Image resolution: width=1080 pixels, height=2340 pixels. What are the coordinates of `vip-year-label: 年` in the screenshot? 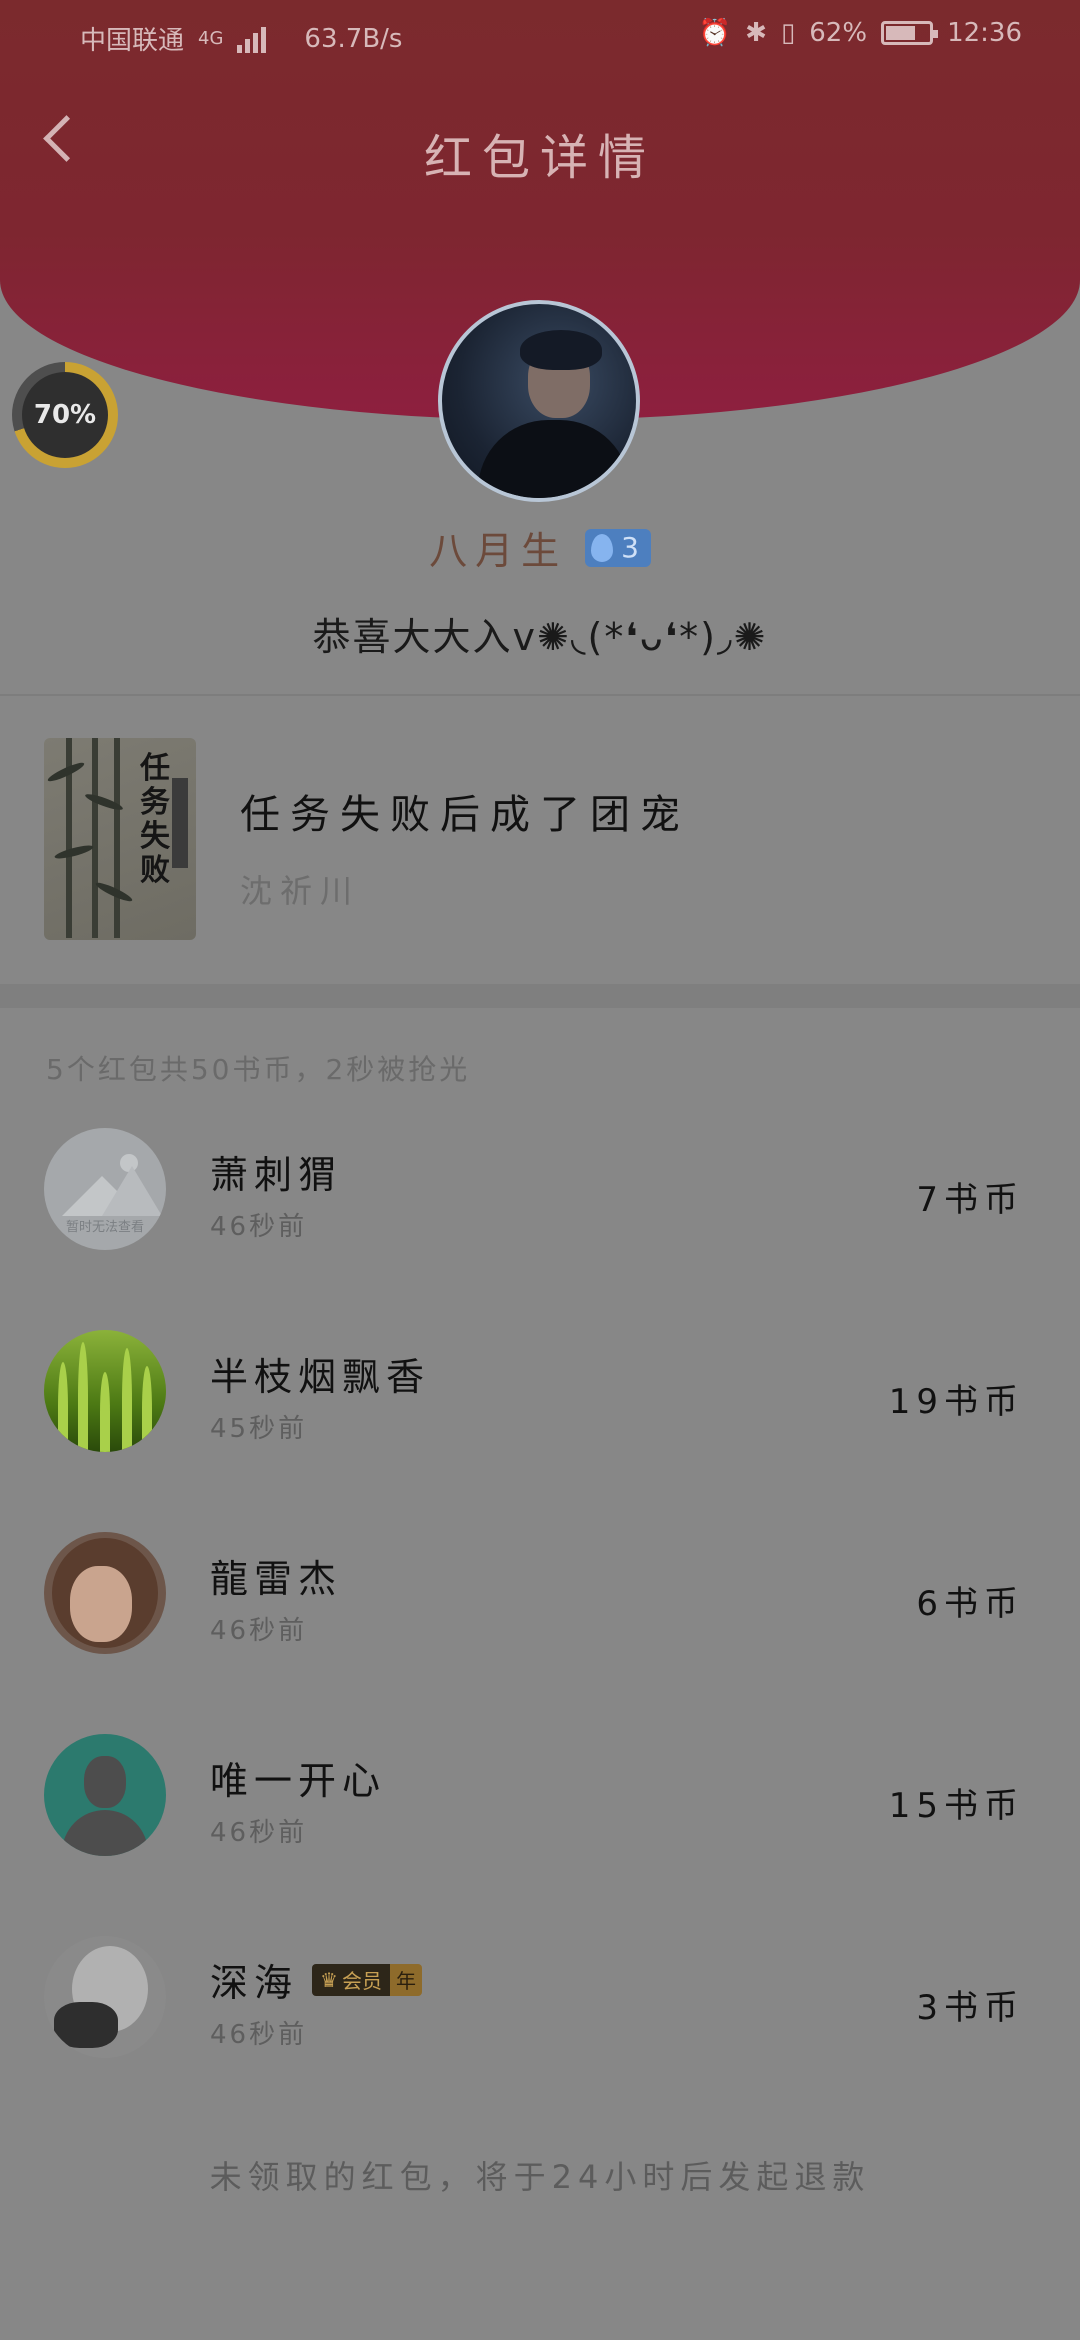 It's located at (405, 1979).